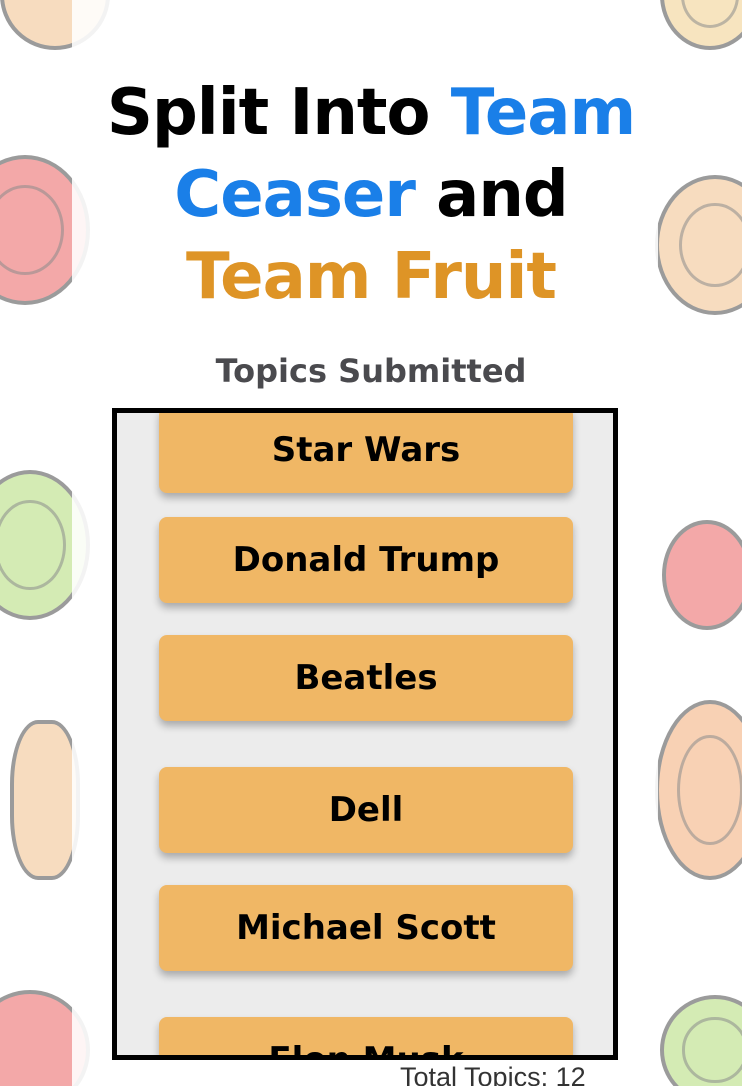 The height and width of the screenshot is (1086, 742). I want to click on topics-heading: Topics Submitted, so click(371, 371).